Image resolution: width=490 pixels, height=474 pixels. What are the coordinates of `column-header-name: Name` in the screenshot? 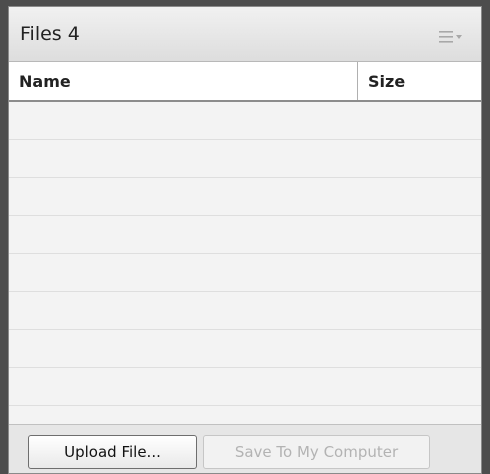 It's located at (183, 81).